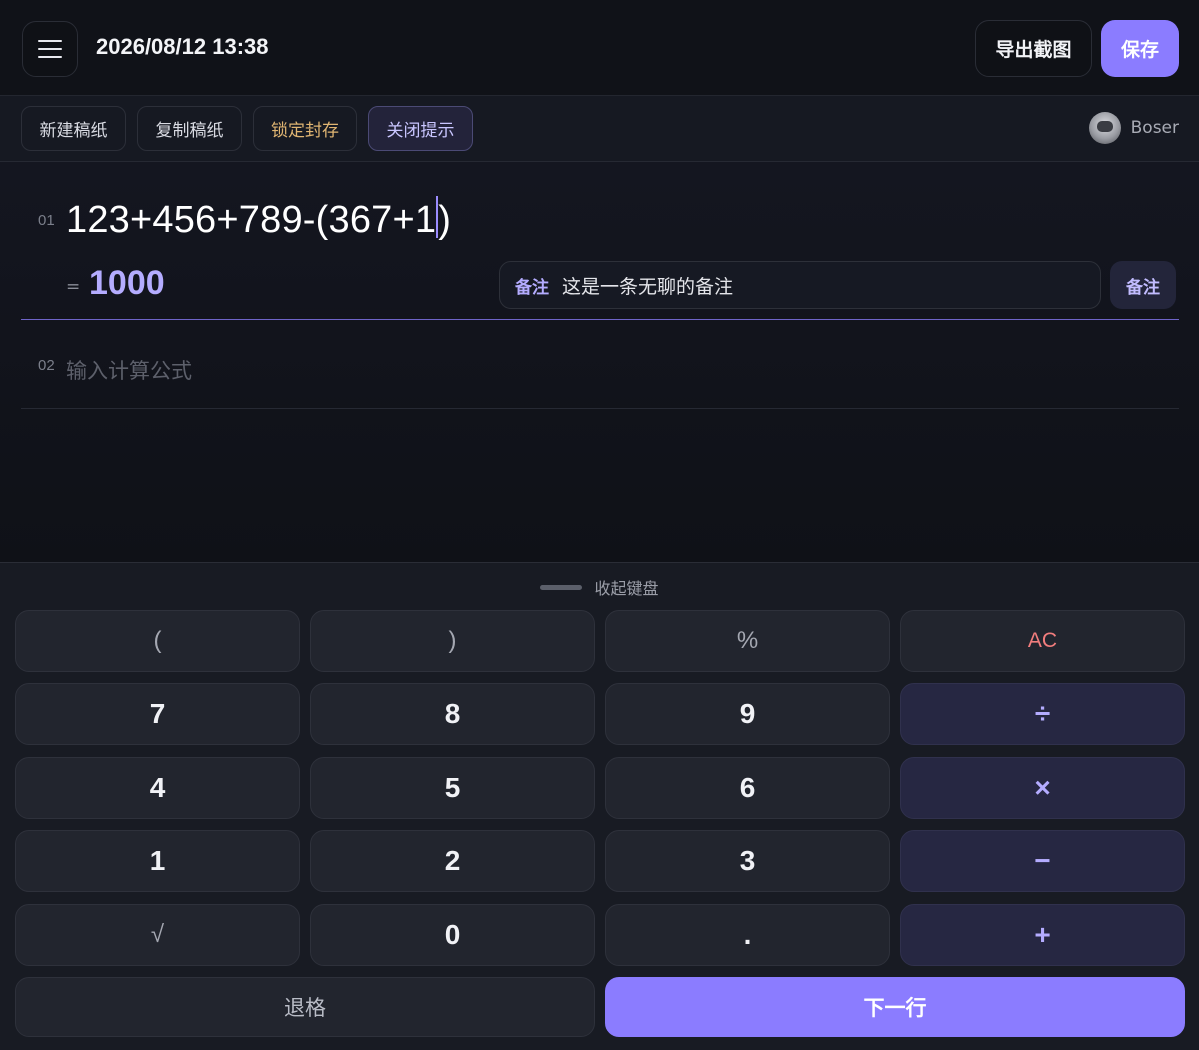  What do you see at coordinates (1042, 935) in the screenshot?
I see `key-plus: +` at bounding box center [1042, 935].